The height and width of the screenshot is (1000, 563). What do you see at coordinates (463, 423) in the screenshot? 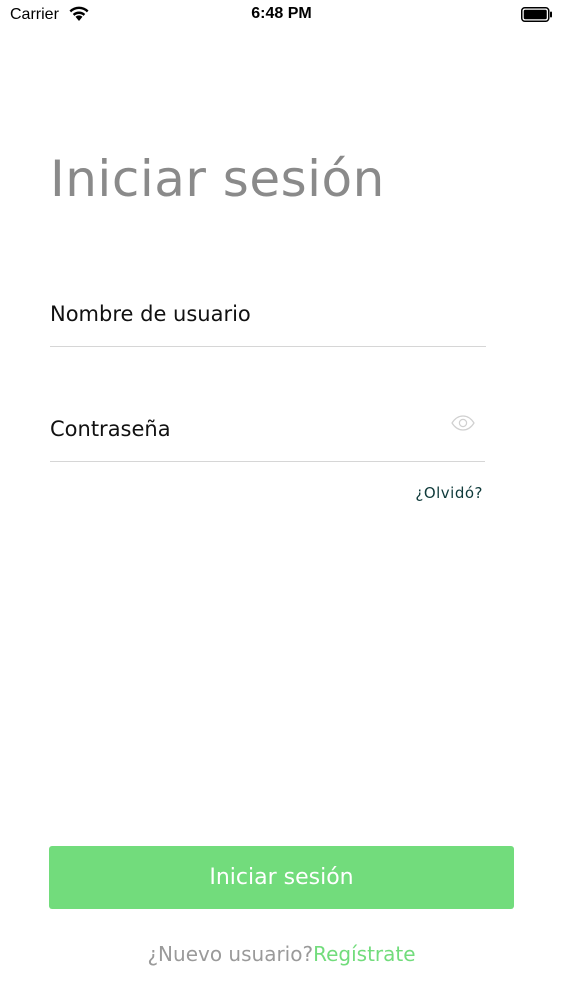
I see `eye-icon` at bounding box center [463, 423].